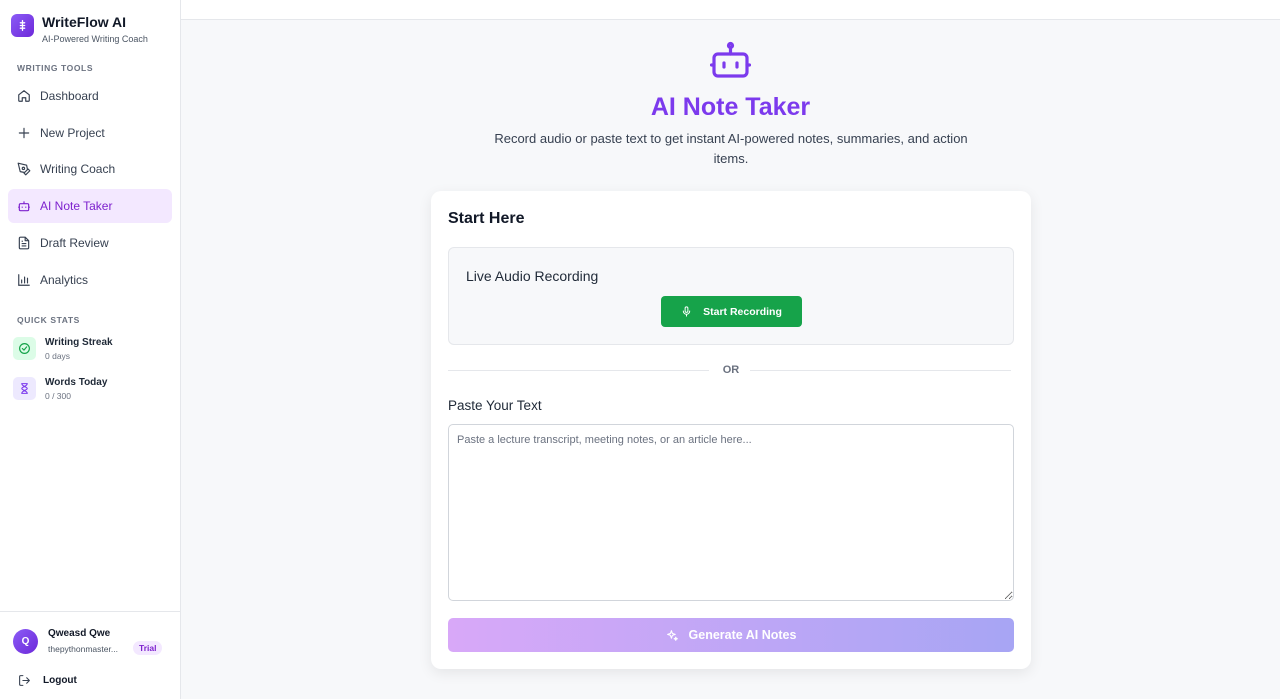 The width and height of the screenshot is (1280, 699). I want to click on hourglass-icon, so click(24, 388).